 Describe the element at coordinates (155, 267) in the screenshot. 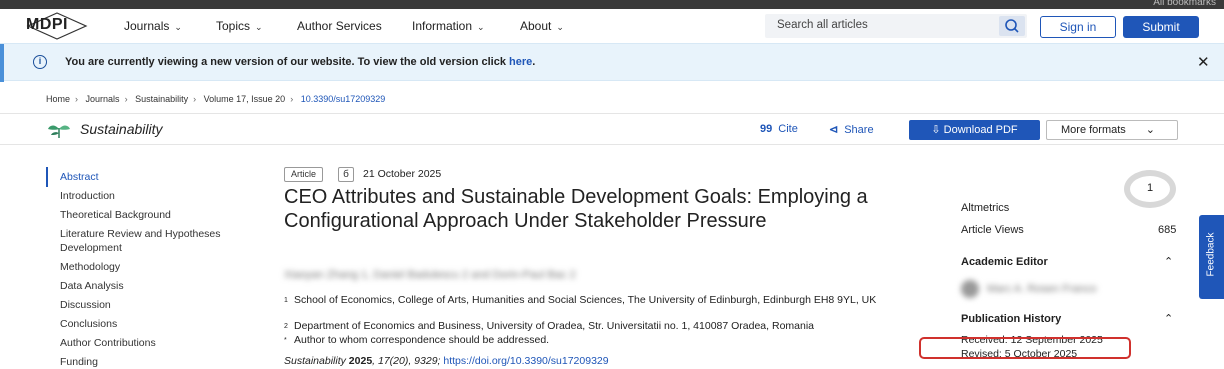

I see `toc-methodology: Methodology` at that location.